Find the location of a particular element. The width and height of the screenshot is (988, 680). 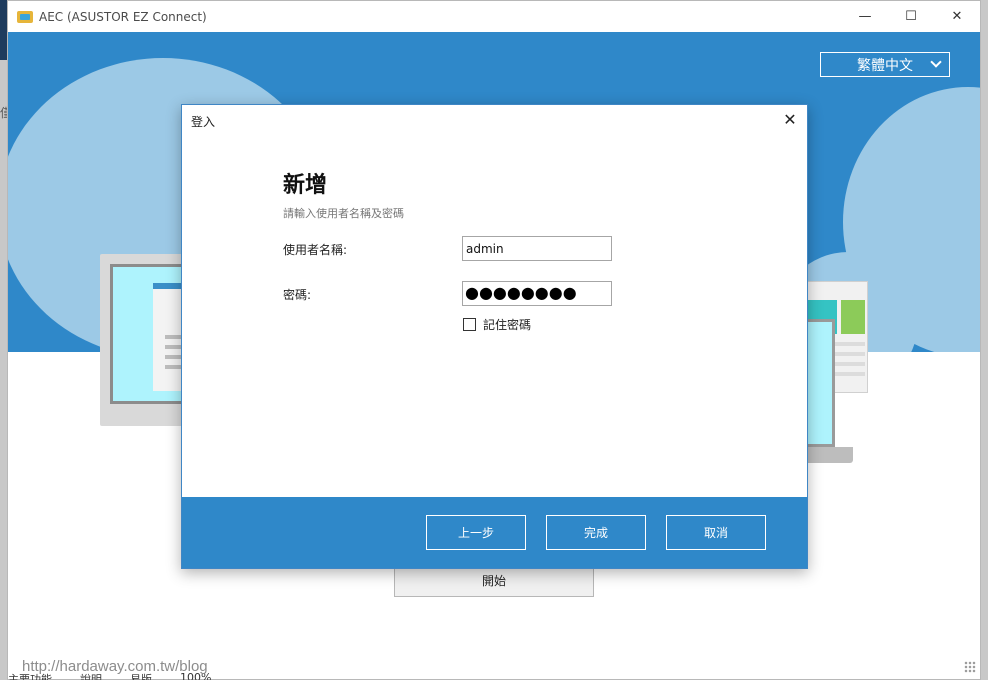

laptop-base is located at coordinates (829, 455).